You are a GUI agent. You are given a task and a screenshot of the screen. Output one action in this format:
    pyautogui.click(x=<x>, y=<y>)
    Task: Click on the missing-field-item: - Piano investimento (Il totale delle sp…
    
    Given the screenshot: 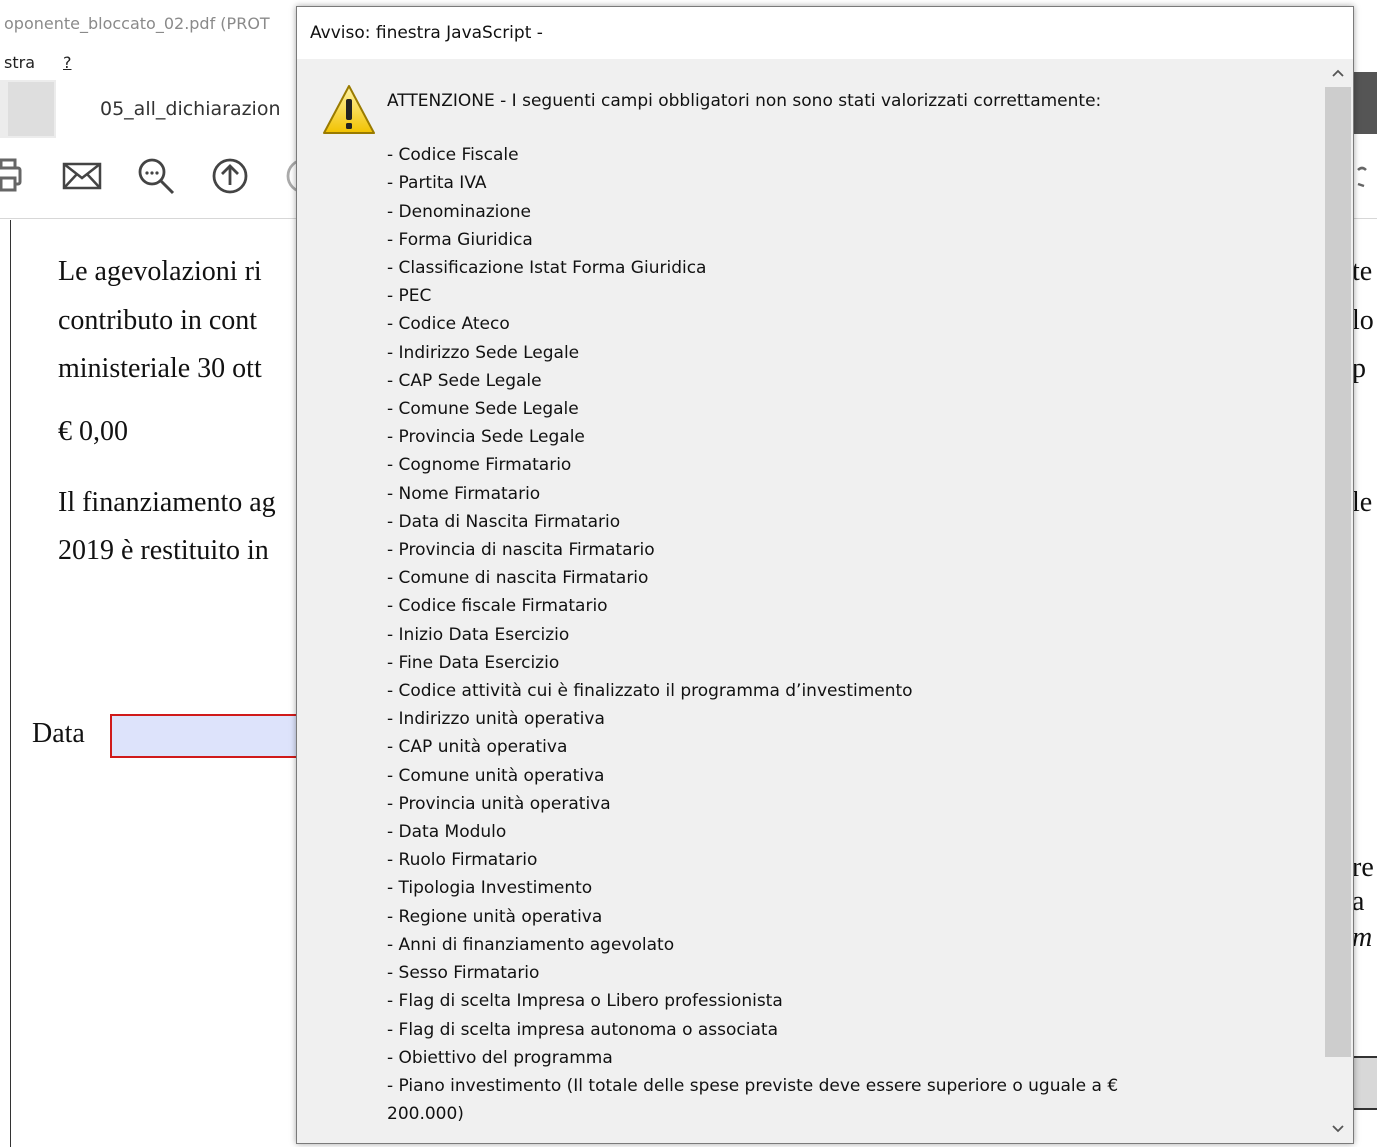 What is the action you would take?
    pyautogui.click(x=753, y=1085)
    